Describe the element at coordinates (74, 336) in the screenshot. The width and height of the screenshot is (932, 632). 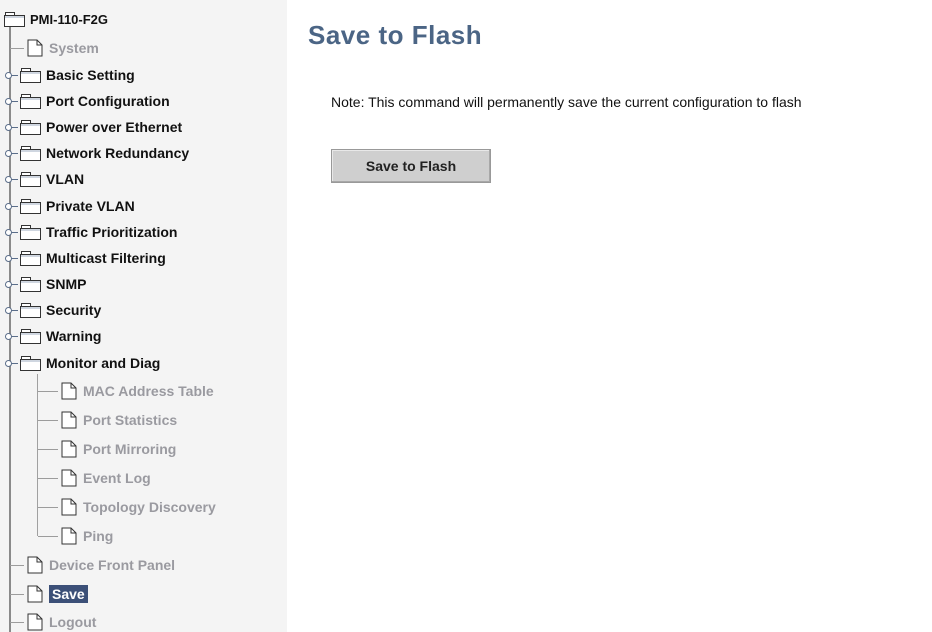
I see `tree-item-label: Warning` at that location.